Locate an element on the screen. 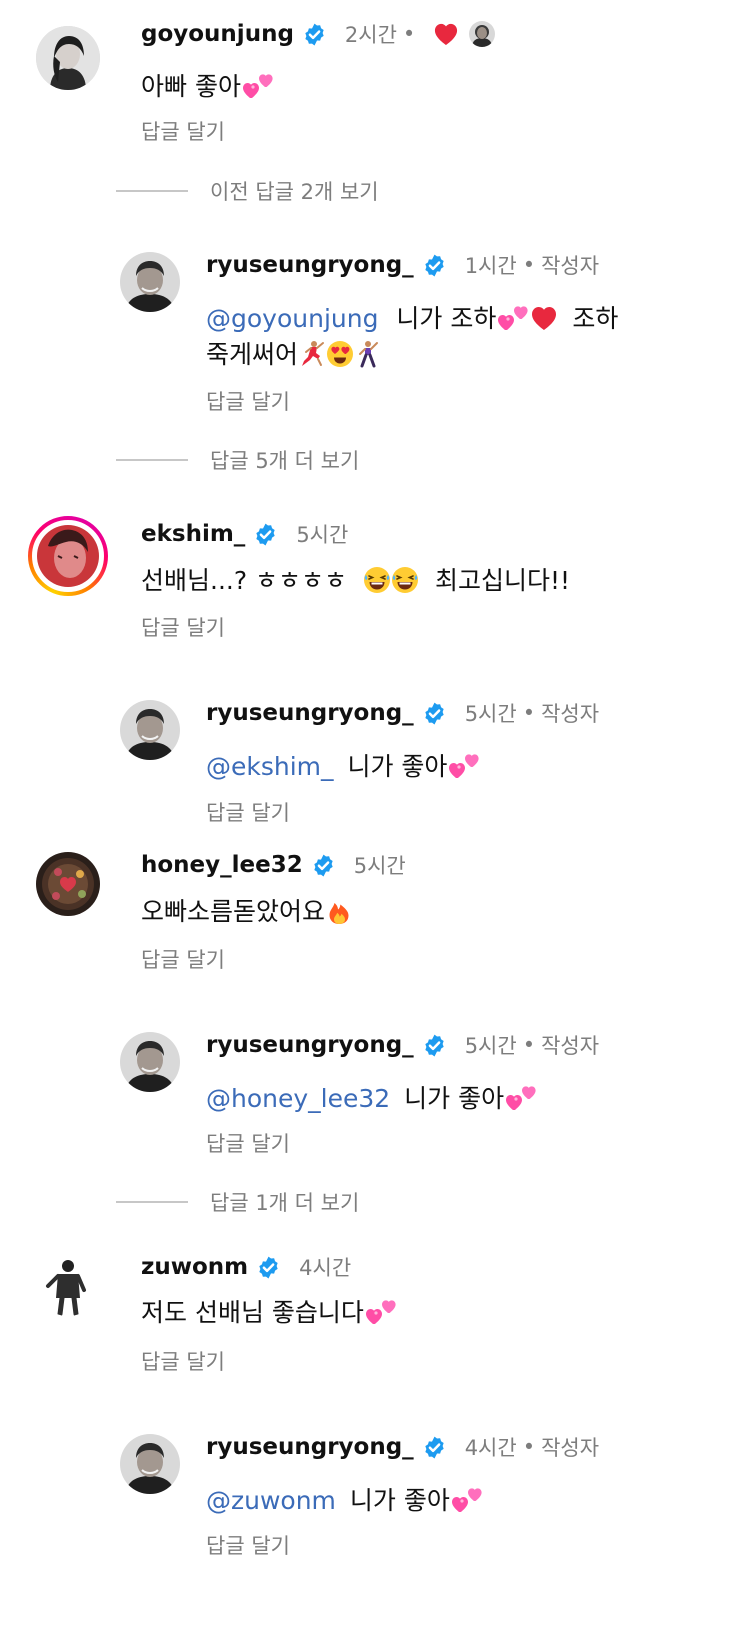 This screenshot has width=739, height=1644. comment-header: goyounjung 2시간 • is located at coordinates (318, 34).